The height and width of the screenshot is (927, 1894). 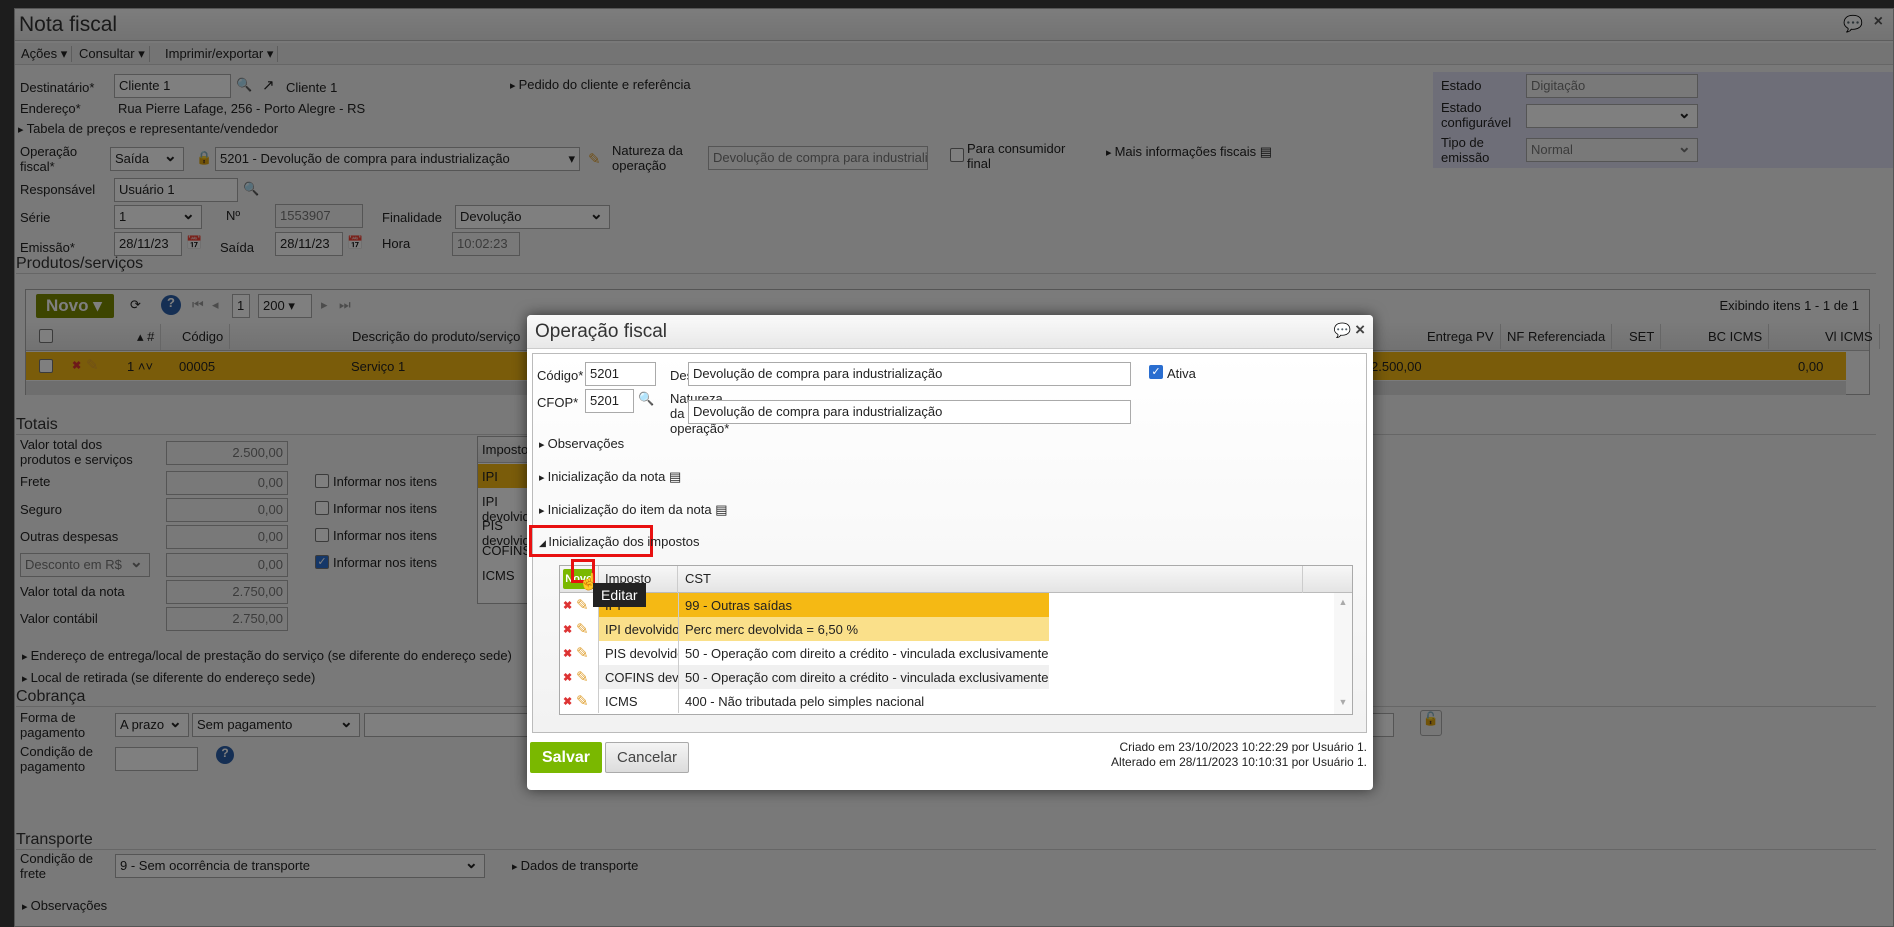 I want to click on init-item-toggle: Inicialização do item da nota ▤, so click(x=633, y=510).